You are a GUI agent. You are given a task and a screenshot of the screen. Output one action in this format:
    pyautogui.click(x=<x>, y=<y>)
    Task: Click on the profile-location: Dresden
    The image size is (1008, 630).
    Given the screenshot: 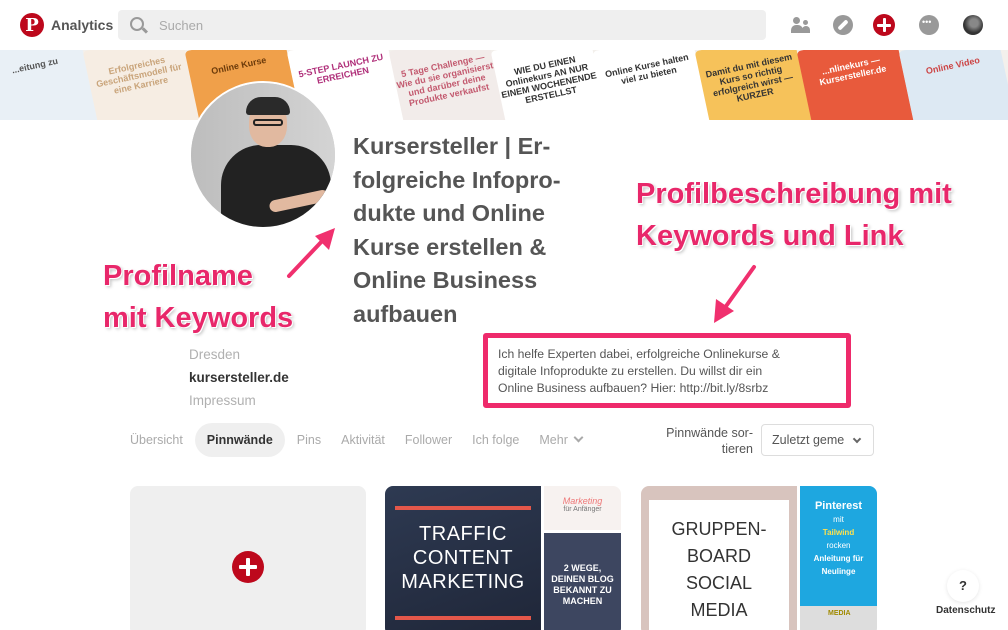 What is the action you would take?
    pyautogui.click(x=215, y=354)
    